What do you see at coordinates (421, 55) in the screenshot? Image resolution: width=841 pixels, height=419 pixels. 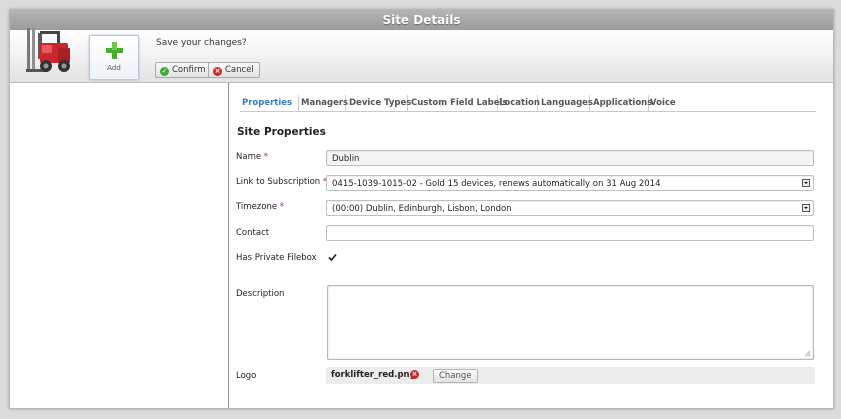 I see `toolbar: Add Save your changes? ✓ Confirm × Cancel` at bounding box center [421, 55].